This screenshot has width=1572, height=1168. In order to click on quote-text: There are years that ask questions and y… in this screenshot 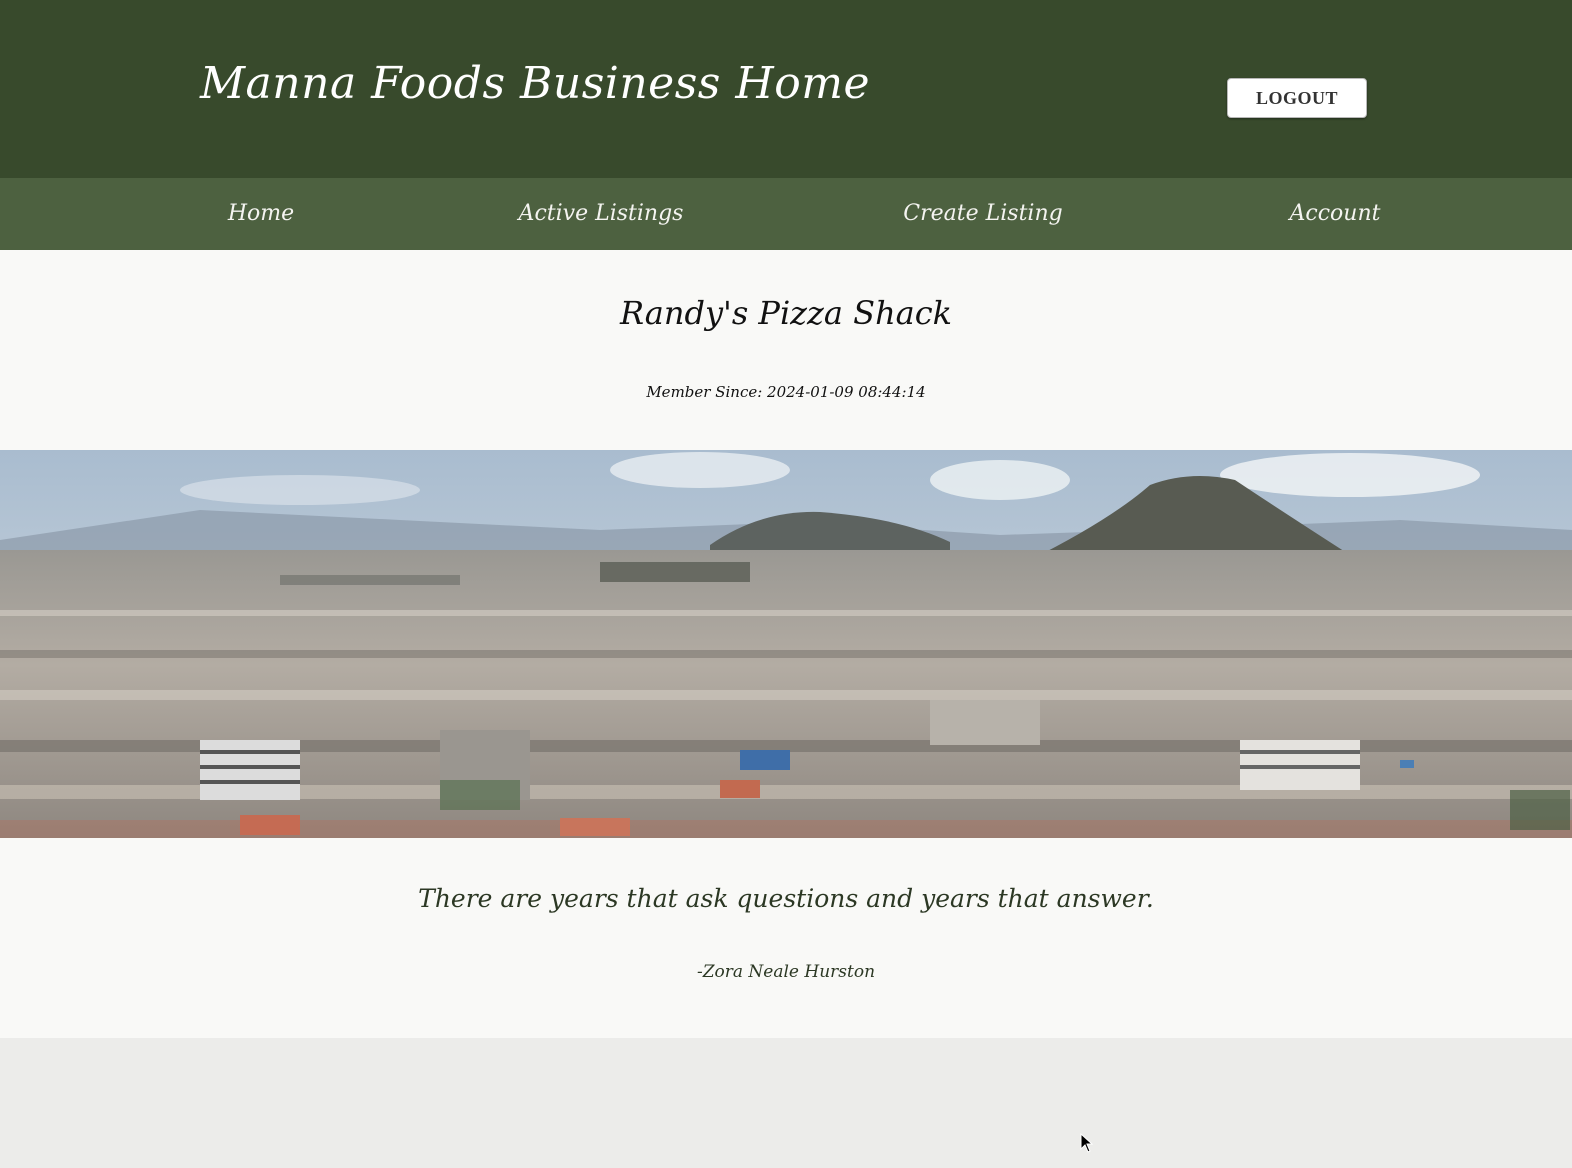, I will do `click(786, 898)`.